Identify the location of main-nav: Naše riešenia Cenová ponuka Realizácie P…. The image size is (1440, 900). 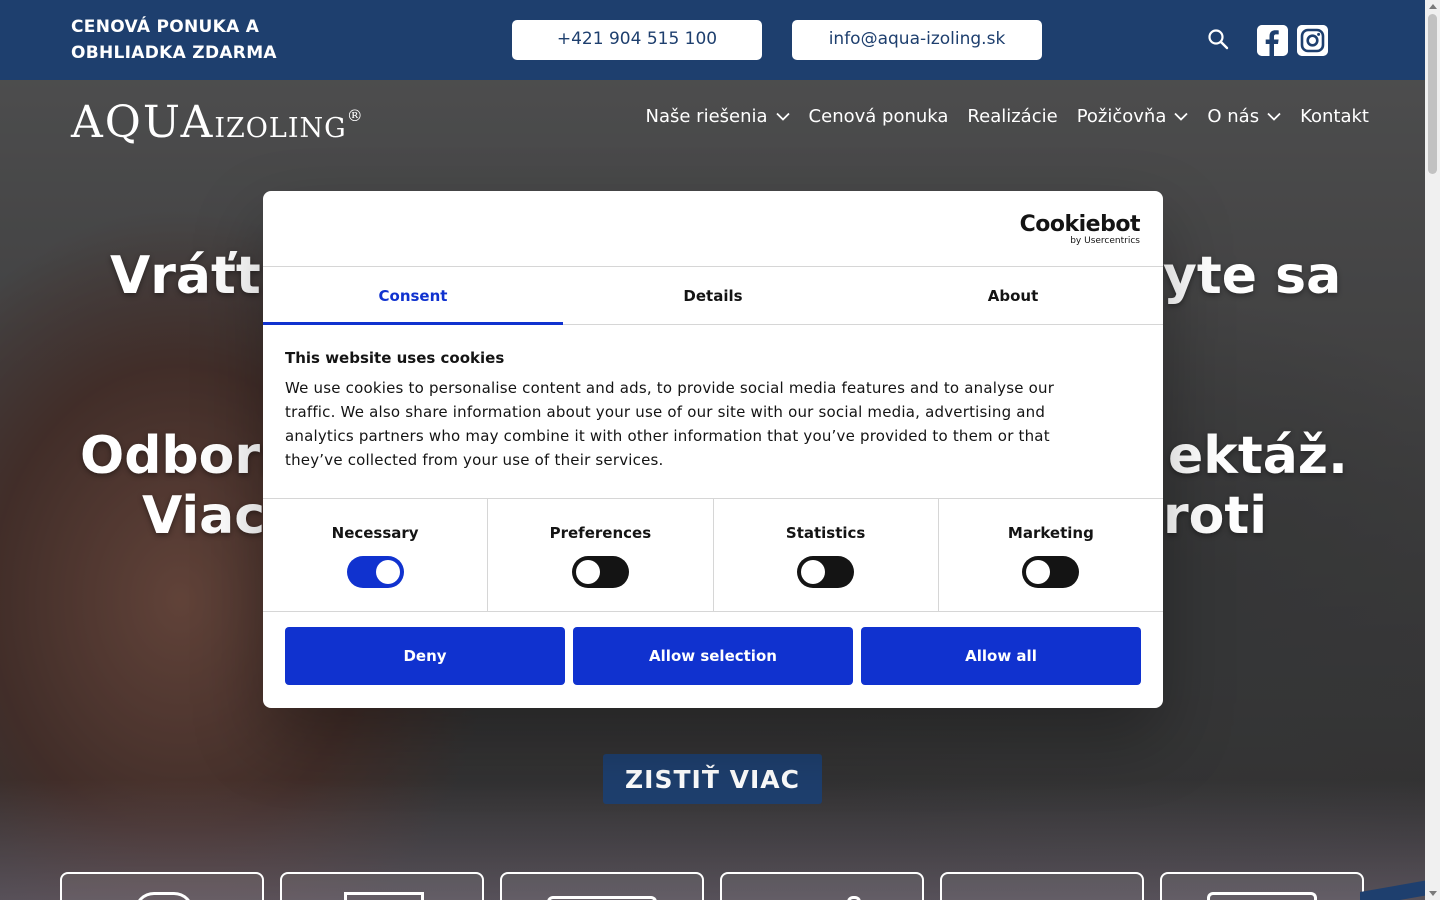
(1008, 116).